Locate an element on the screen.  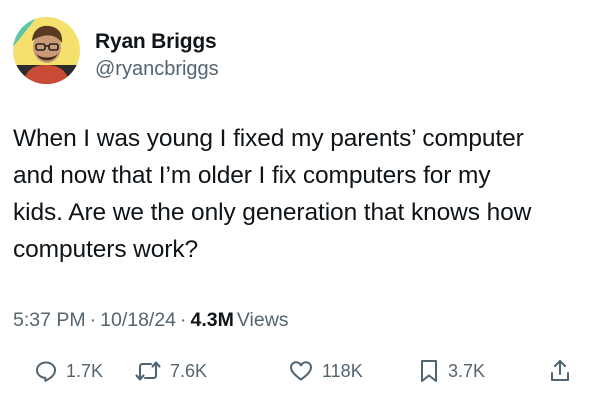
bookmark-button: 3.7K is located at coordinates (451, 371).